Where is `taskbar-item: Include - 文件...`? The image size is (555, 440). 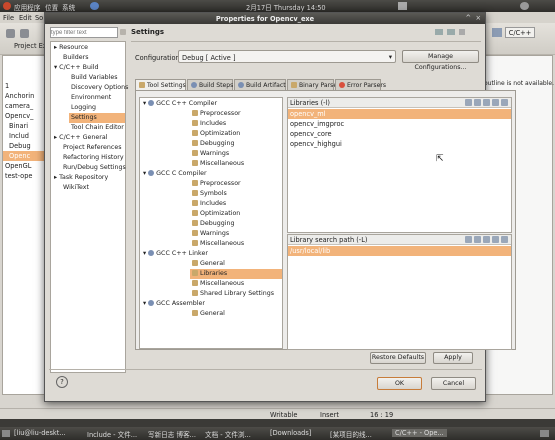
taskbar-item: Include - 文件... is located at coordinates (112, 434).